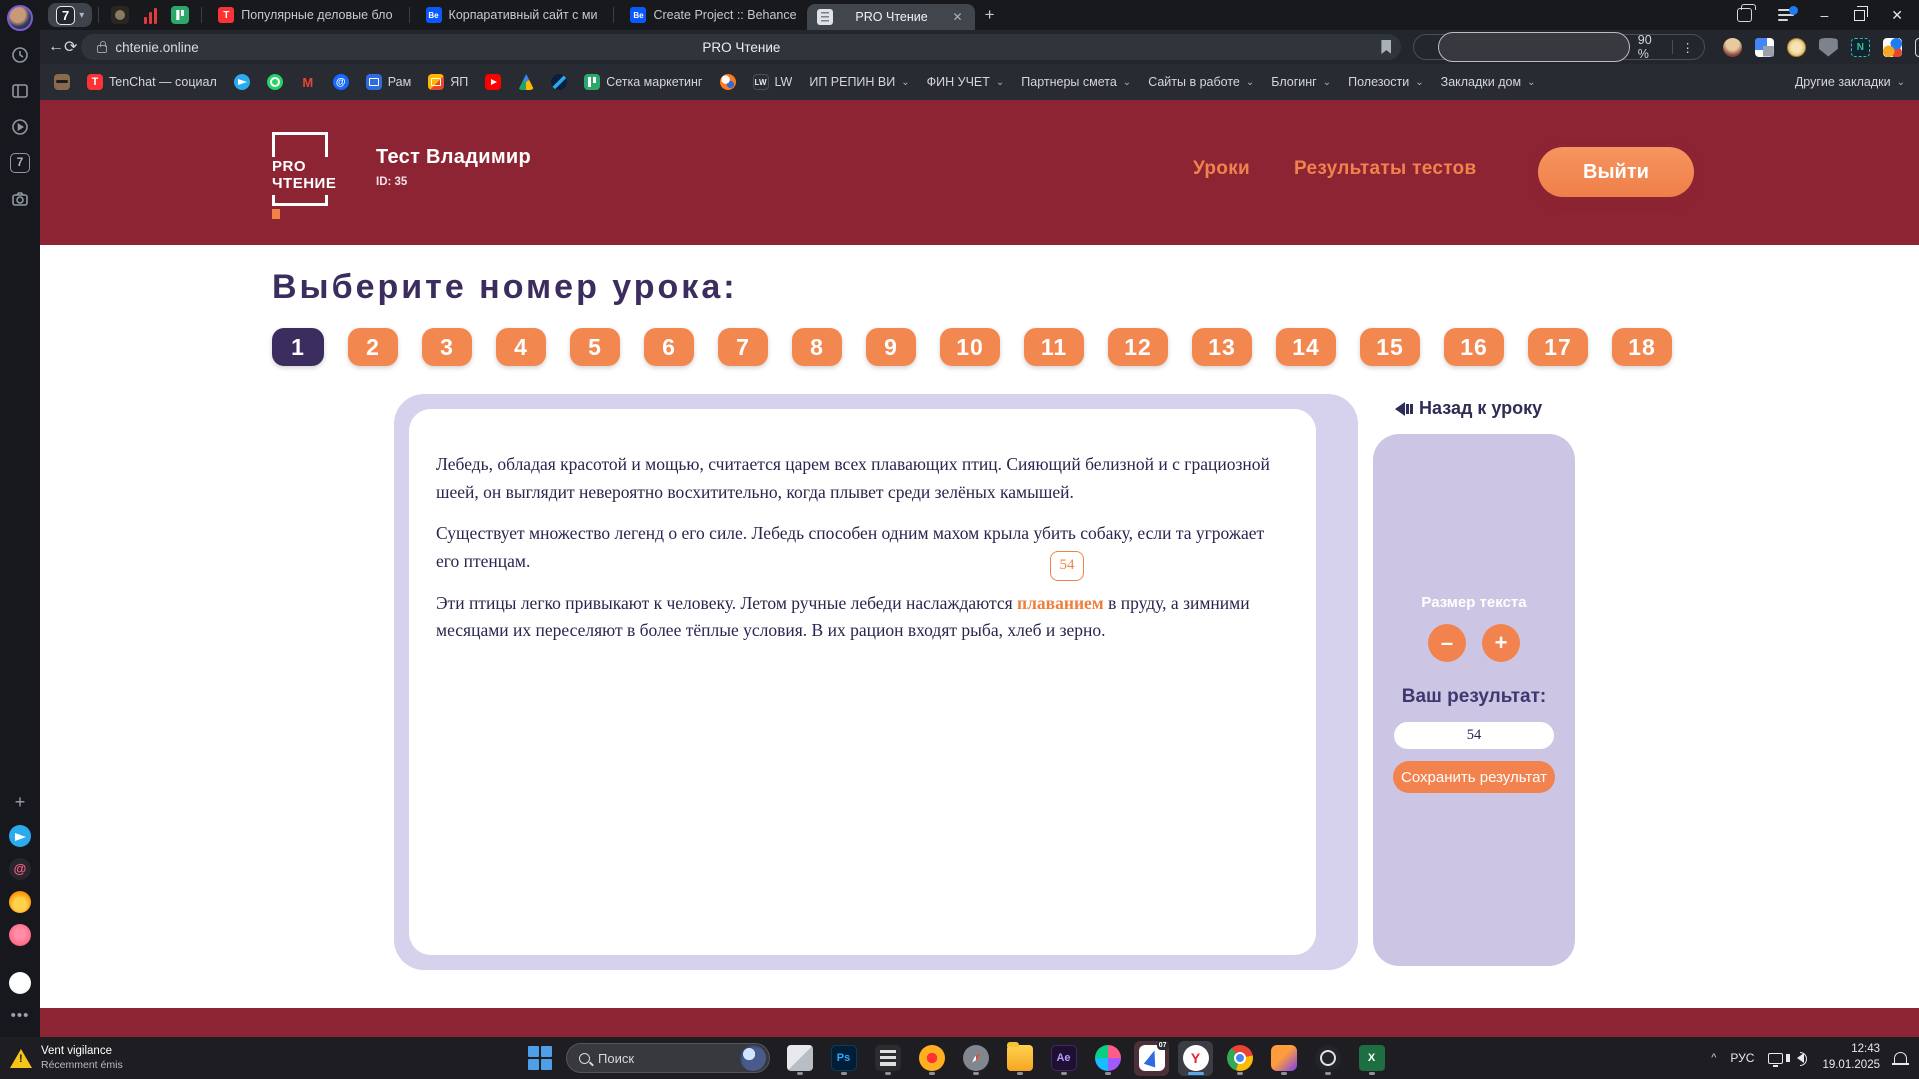  I want to click on lesson-button-3: 3, so click(447, 347).